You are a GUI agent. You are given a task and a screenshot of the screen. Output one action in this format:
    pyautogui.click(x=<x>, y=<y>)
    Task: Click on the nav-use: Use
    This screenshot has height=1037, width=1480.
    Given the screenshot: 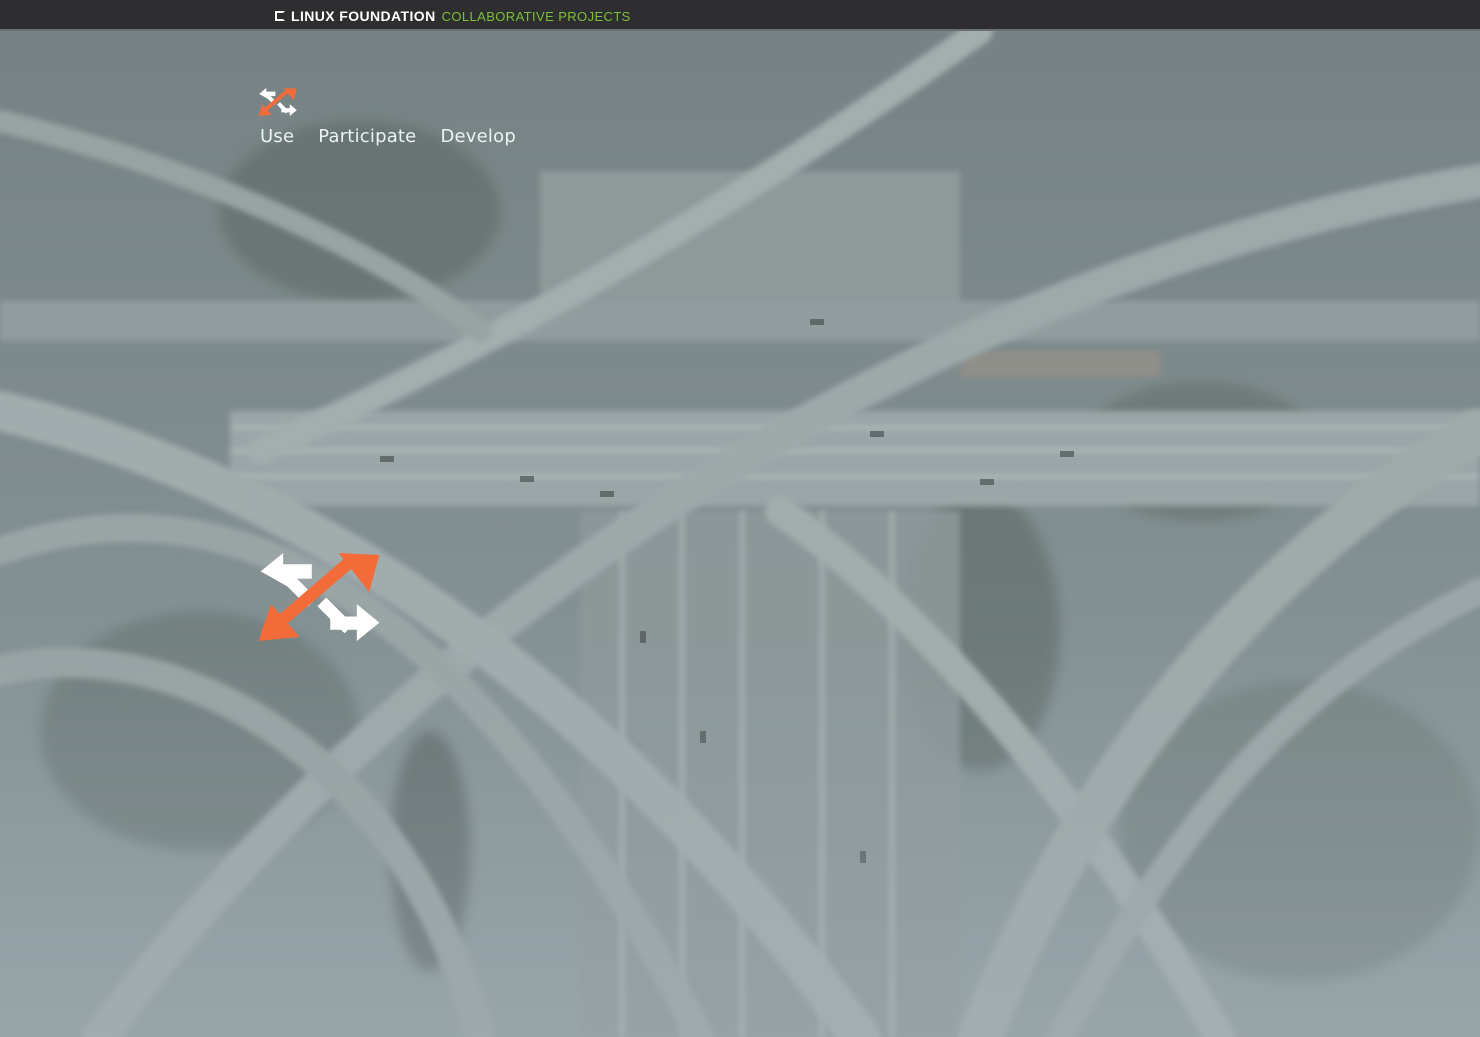 What is the action you would take?
    pyautogui.click(x=277, y=136)
    